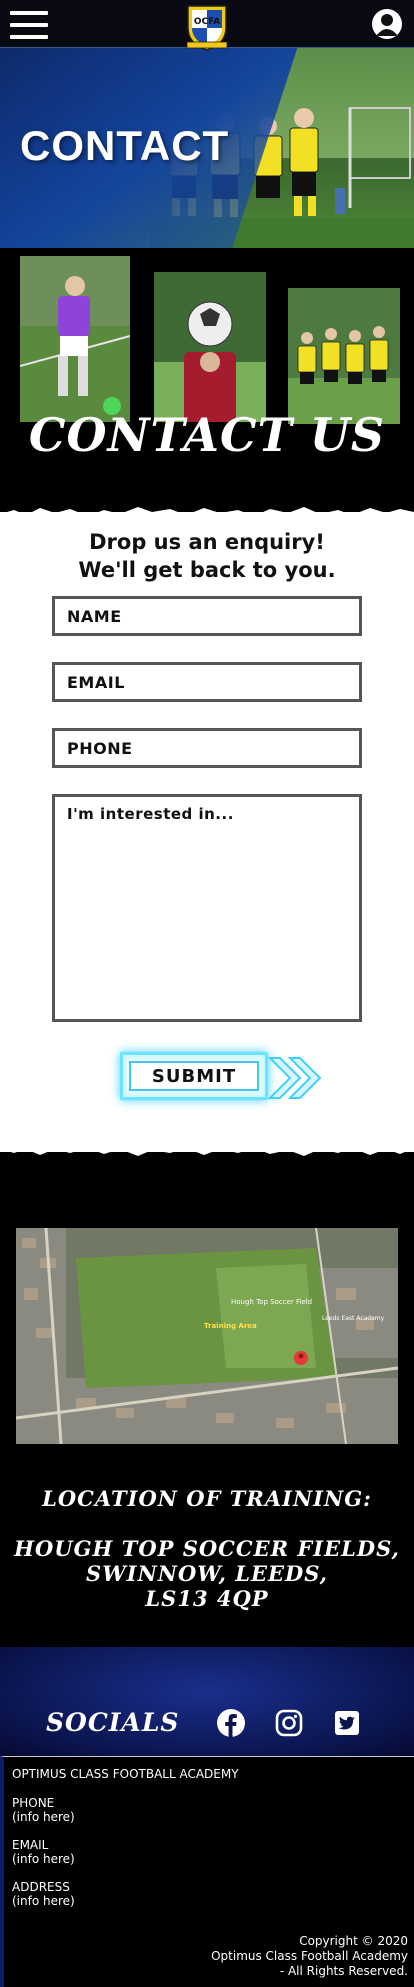 This screenshot has height=1987, width=414. I want to click on address-line: HOUGH TOP SOCCER FIELDS,, so click(207, 1548).